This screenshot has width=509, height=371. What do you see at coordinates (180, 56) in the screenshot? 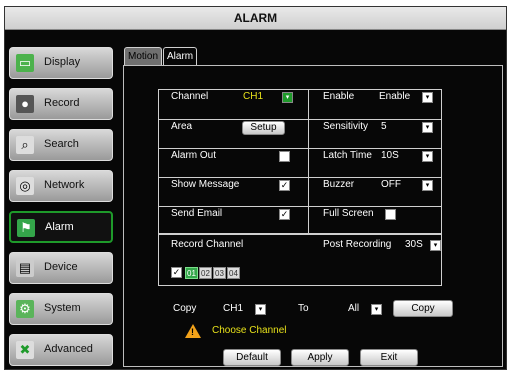
I see `tab-alarm: Alarm` at bounding box center [180, 56].